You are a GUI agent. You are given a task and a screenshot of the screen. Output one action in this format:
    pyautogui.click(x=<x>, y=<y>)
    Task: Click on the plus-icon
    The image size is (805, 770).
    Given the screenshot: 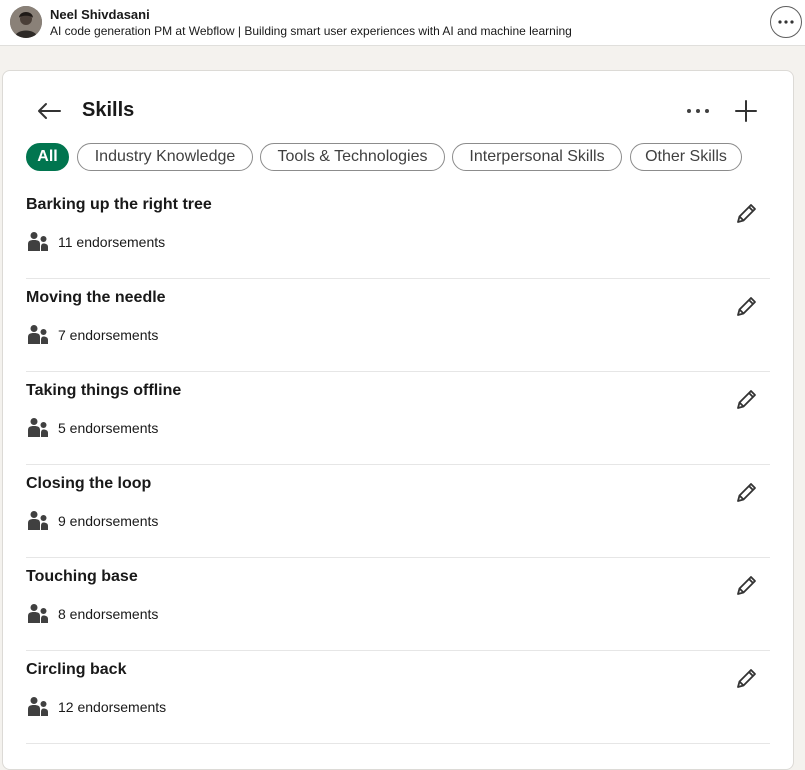 What is the action you would take?
    pyautogui.click(x=746, y=111)
    